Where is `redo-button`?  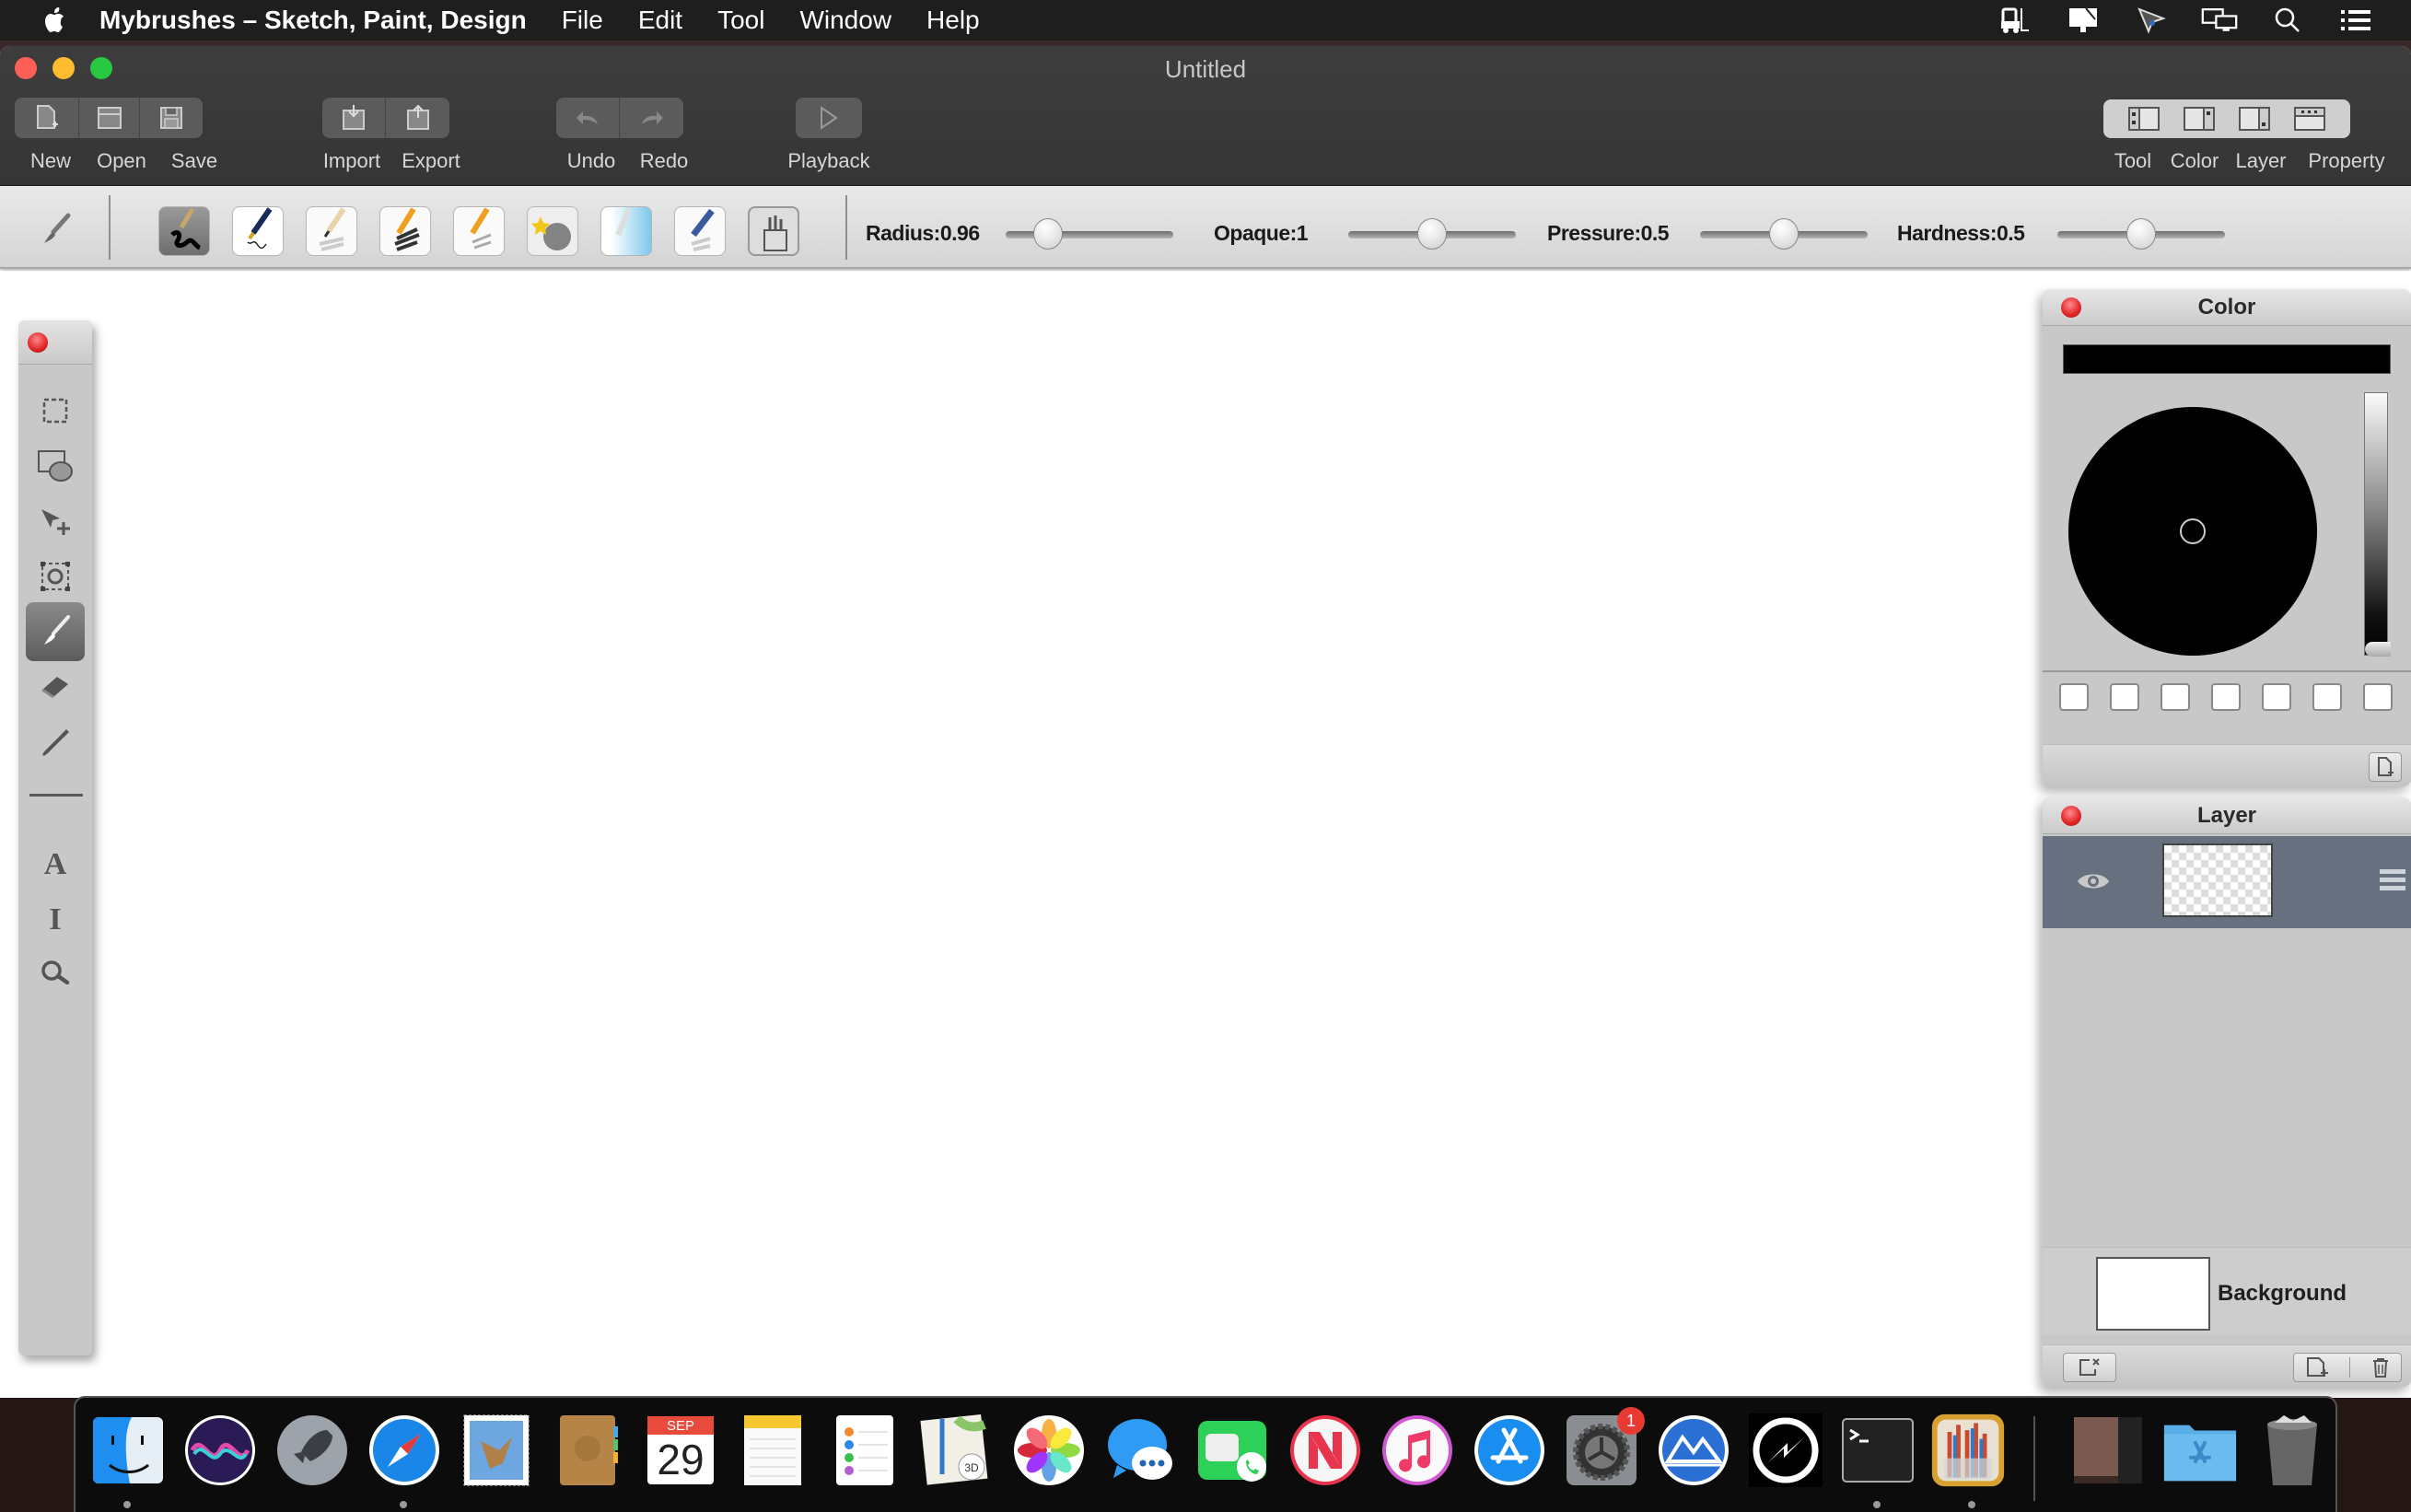
redo-button is located at coordinates (651, 118).